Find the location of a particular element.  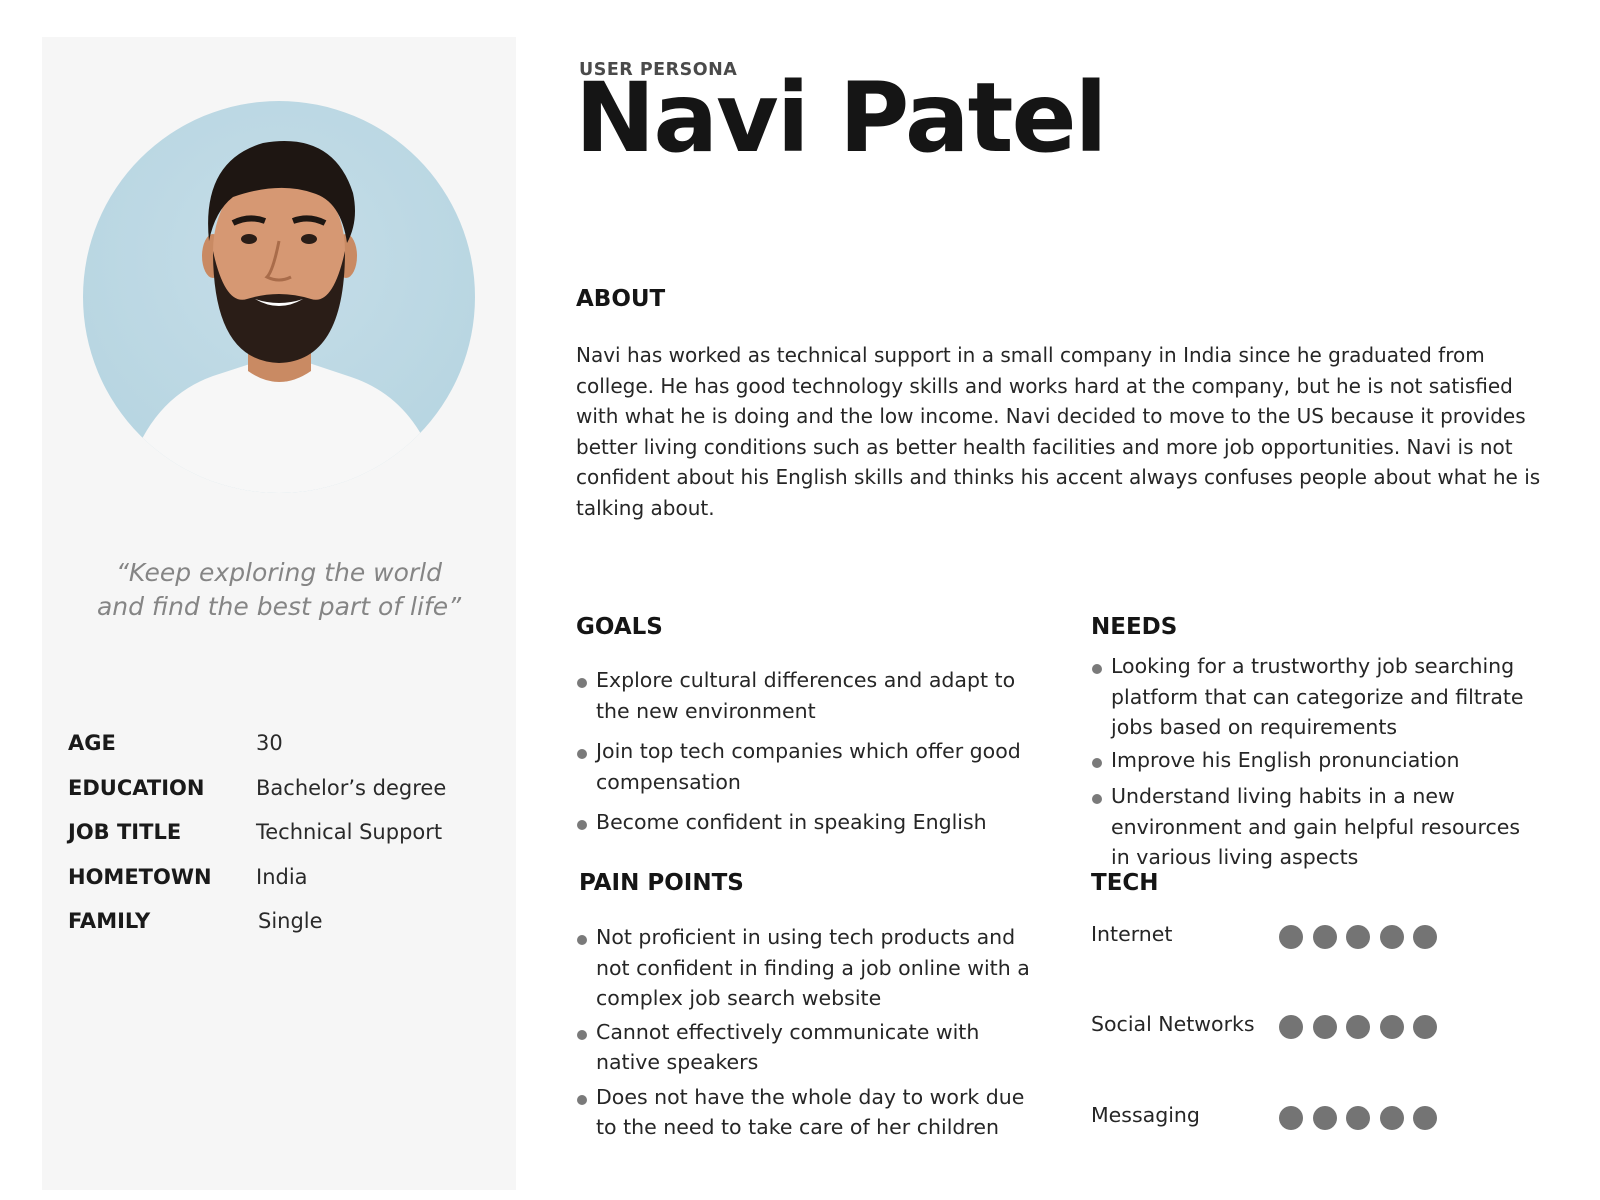

tech-row-messaging: Messaging is located at coordinates (1291, 1118).